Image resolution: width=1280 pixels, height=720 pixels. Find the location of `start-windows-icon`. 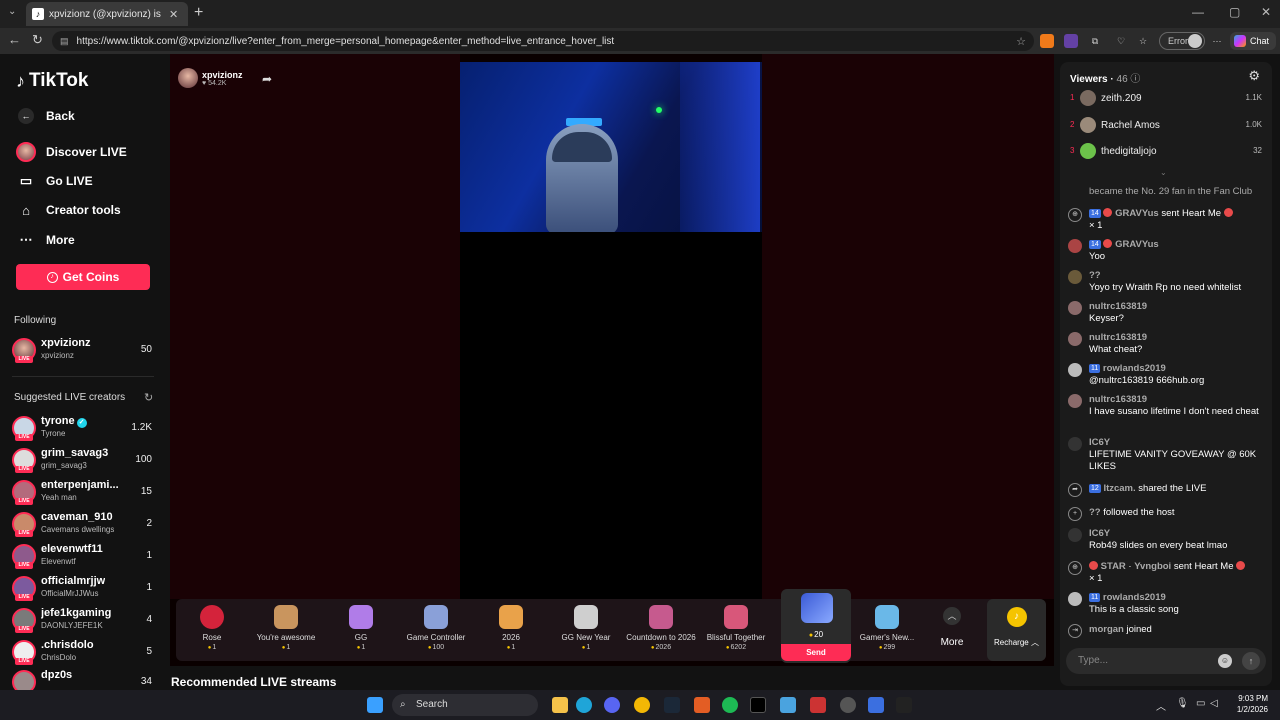

start-windows-icon is located at coordinates (375, 705).